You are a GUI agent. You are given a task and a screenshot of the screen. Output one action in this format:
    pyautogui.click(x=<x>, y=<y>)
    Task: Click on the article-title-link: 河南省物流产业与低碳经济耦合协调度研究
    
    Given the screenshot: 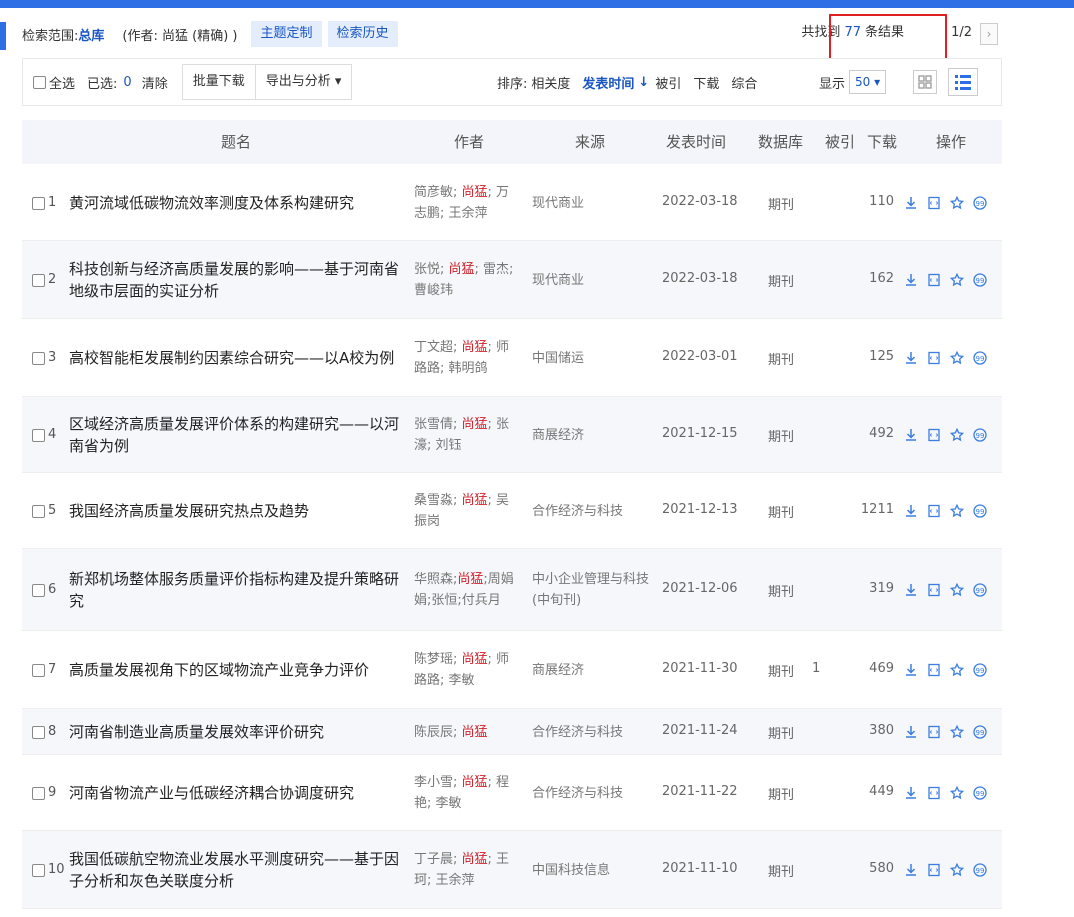 What is the action you would take?
    pyautogui.click(x=239, y=793)
    